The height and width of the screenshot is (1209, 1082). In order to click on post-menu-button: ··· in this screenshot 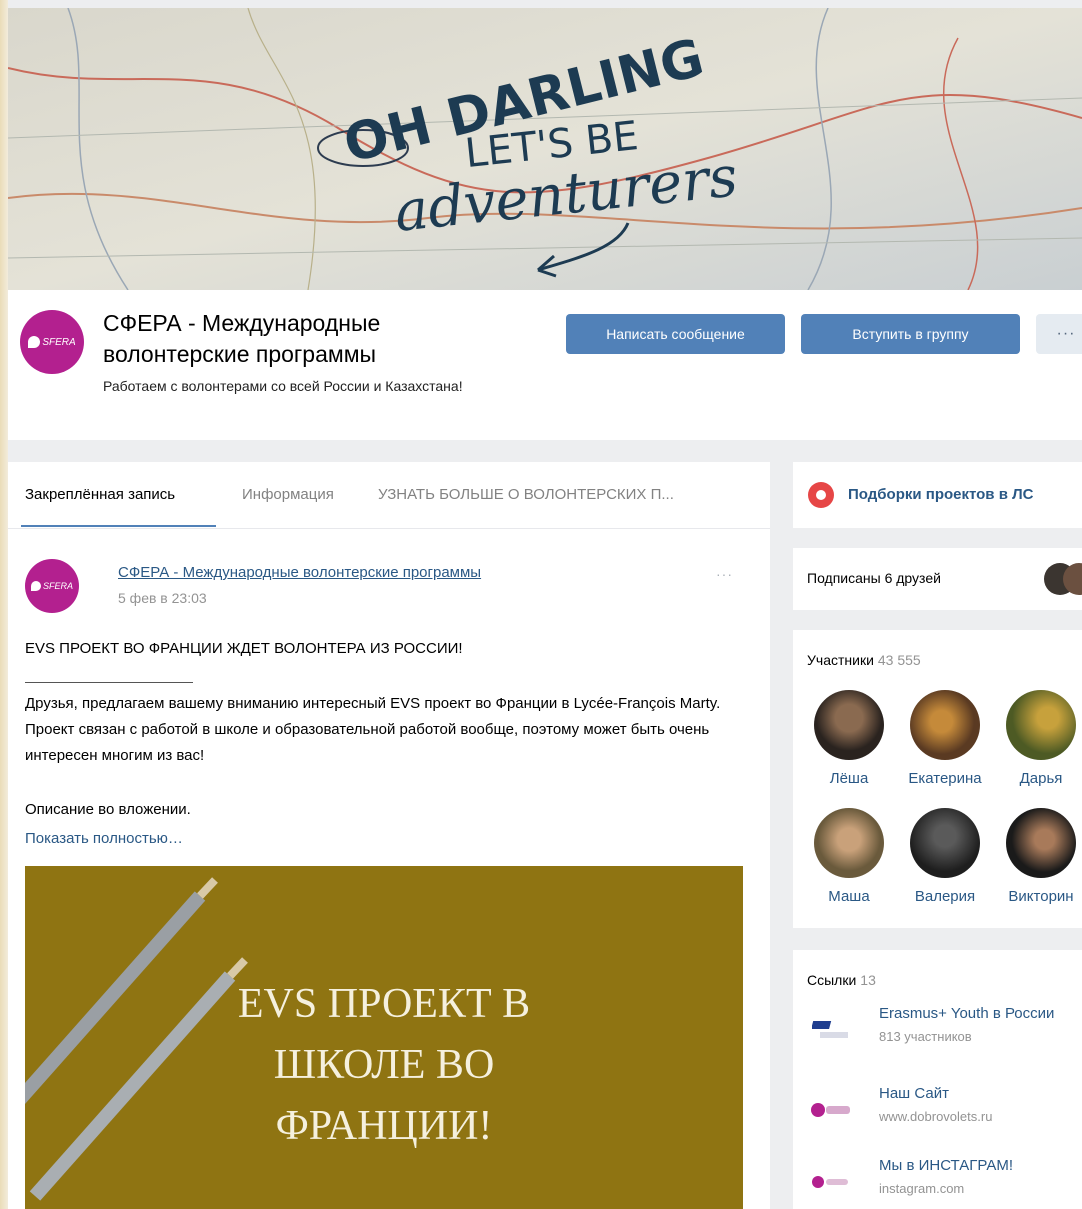, I will do `click(724, 574)`.